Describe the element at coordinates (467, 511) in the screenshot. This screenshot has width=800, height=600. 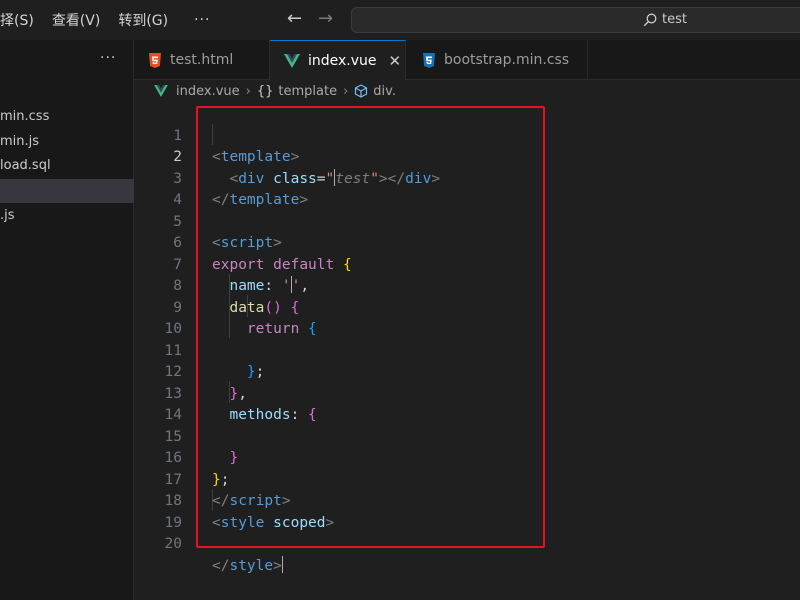
I see `code-line: 19` at that location.